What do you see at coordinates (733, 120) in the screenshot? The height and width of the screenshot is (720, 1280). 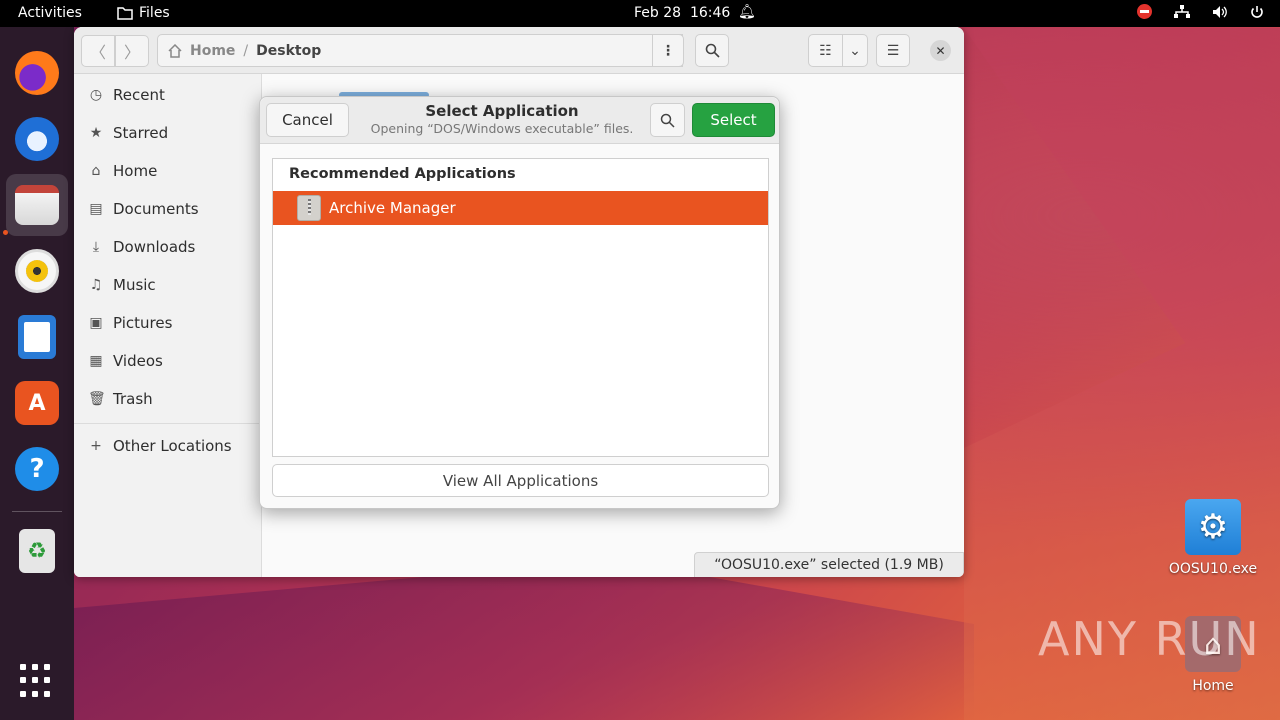 I see `select-button: Select` at bounding box center [733, 120].